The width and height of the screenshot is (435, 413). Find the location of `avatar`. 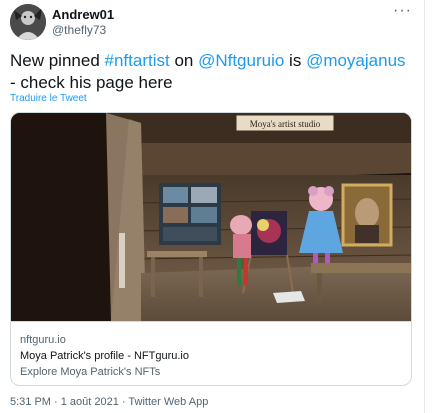

avatar is located at coordinates (28, 22).